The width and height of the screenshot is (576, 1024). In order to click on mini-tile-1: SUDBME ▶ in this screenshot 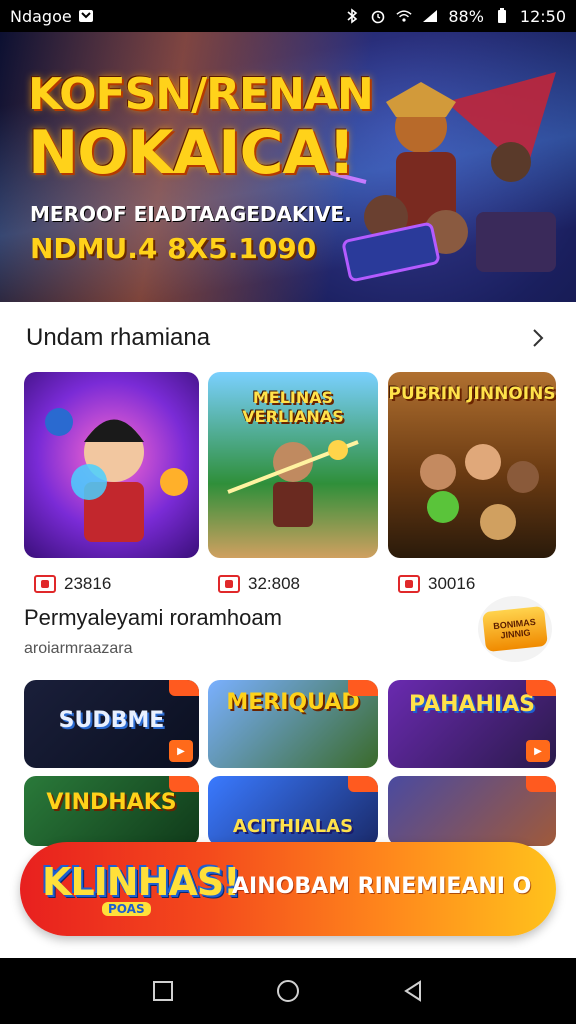, I will do `click(111, 724)`.